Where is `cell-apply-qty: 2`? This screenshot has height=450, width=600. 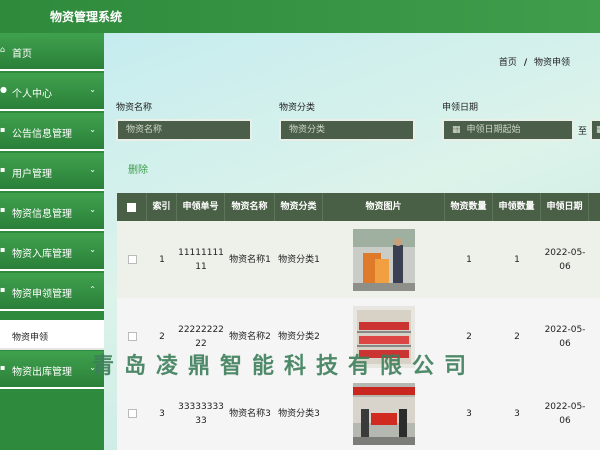
cell-apply-qty: 2 is located at coordinates (517, 336).